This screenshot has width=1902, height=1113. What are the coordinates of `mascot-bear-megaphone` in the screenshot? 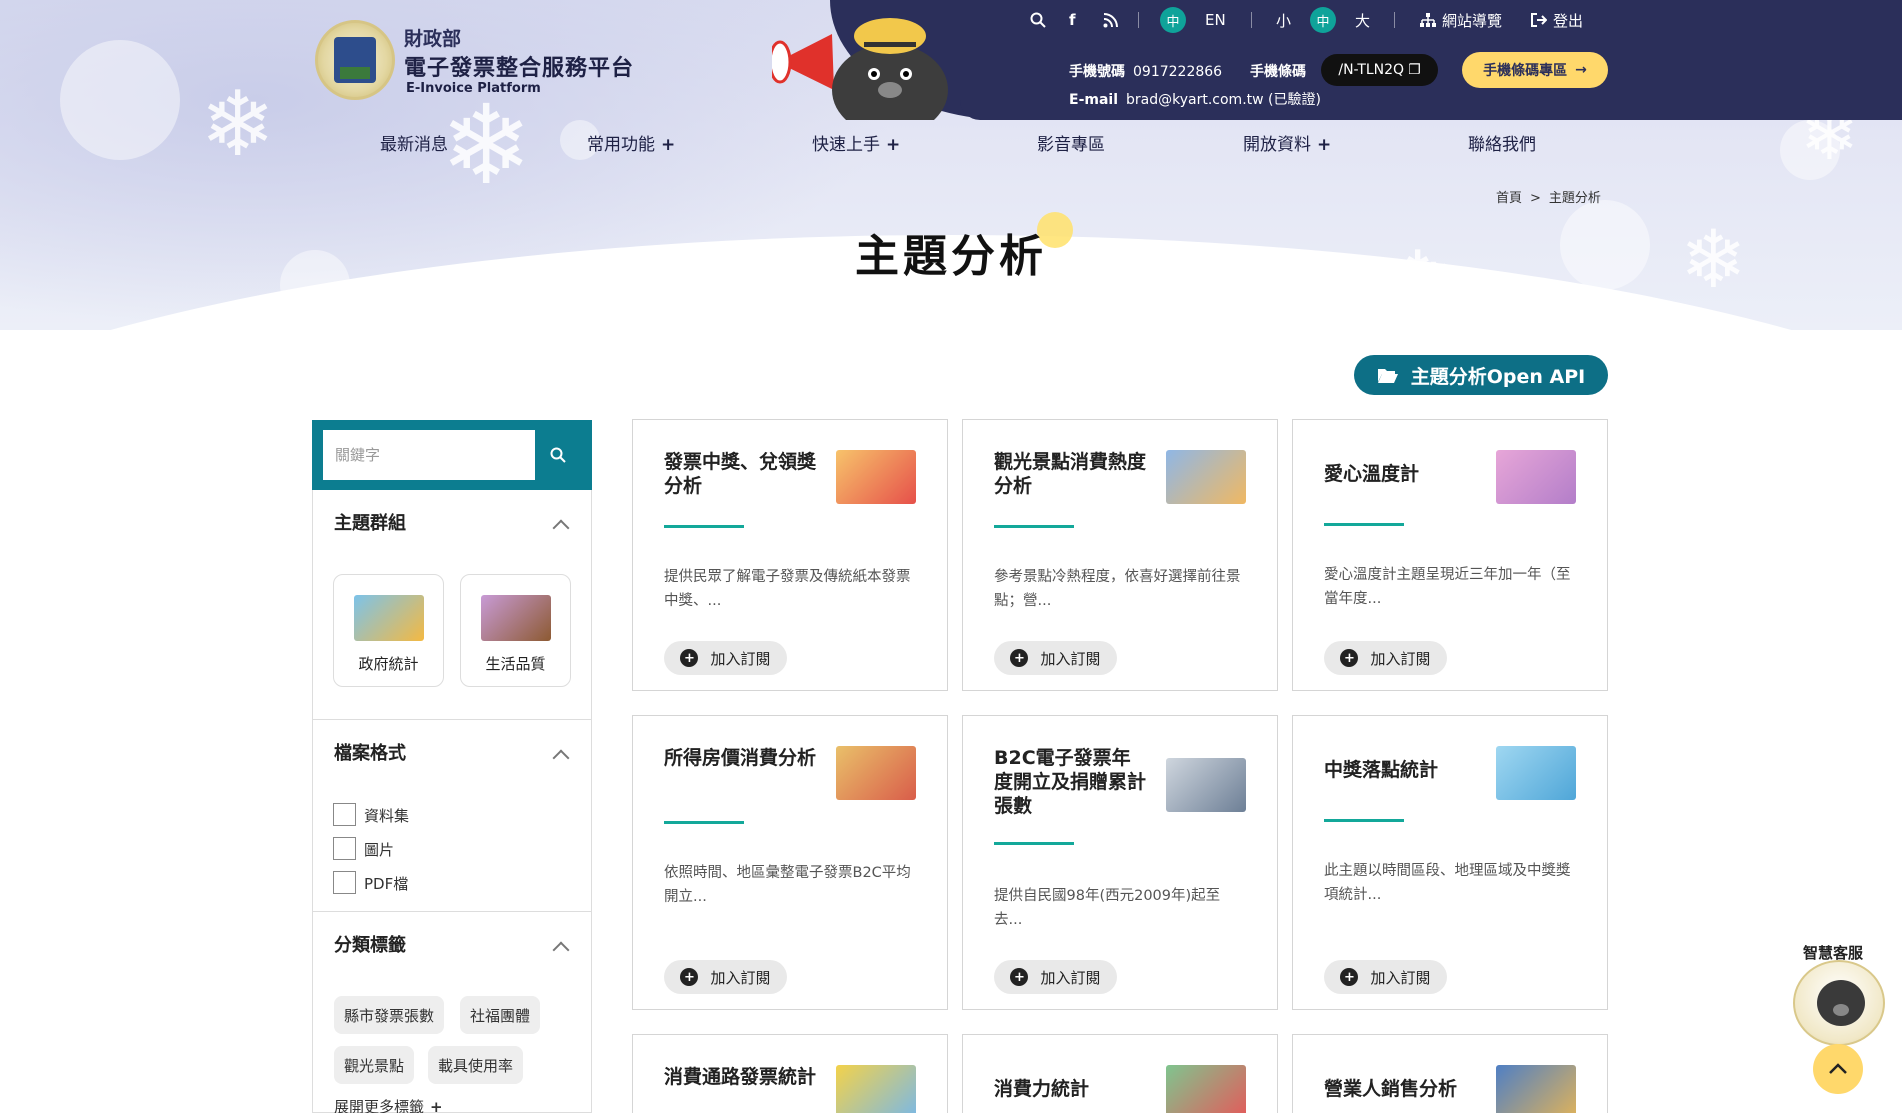 It's located at (860, 69).